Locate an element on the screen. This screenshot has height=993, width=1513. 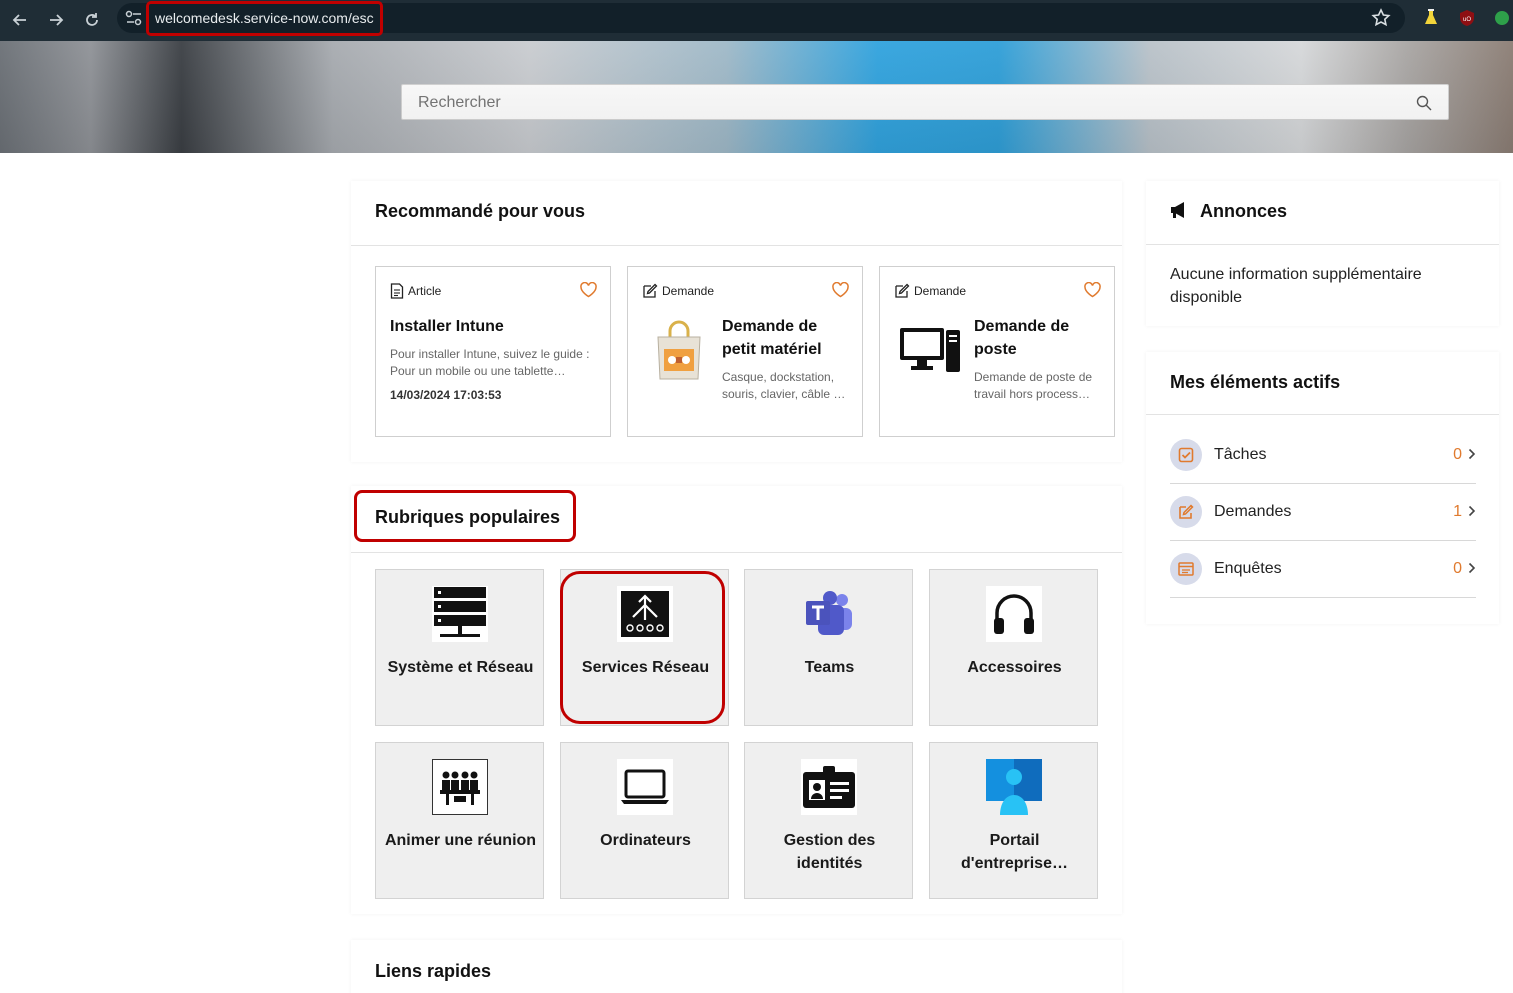
card-type: Article is located at coordinates (415, 291).